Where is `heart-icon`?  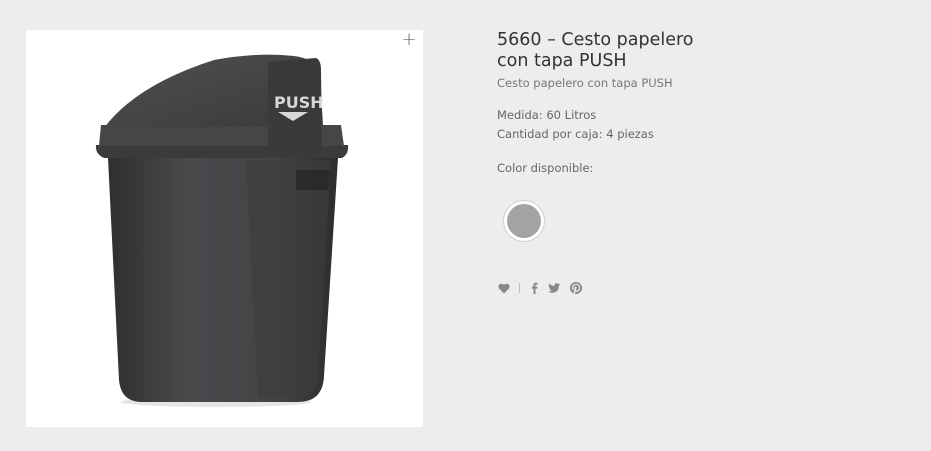 heart-icon is located at coordinates (504, 288).